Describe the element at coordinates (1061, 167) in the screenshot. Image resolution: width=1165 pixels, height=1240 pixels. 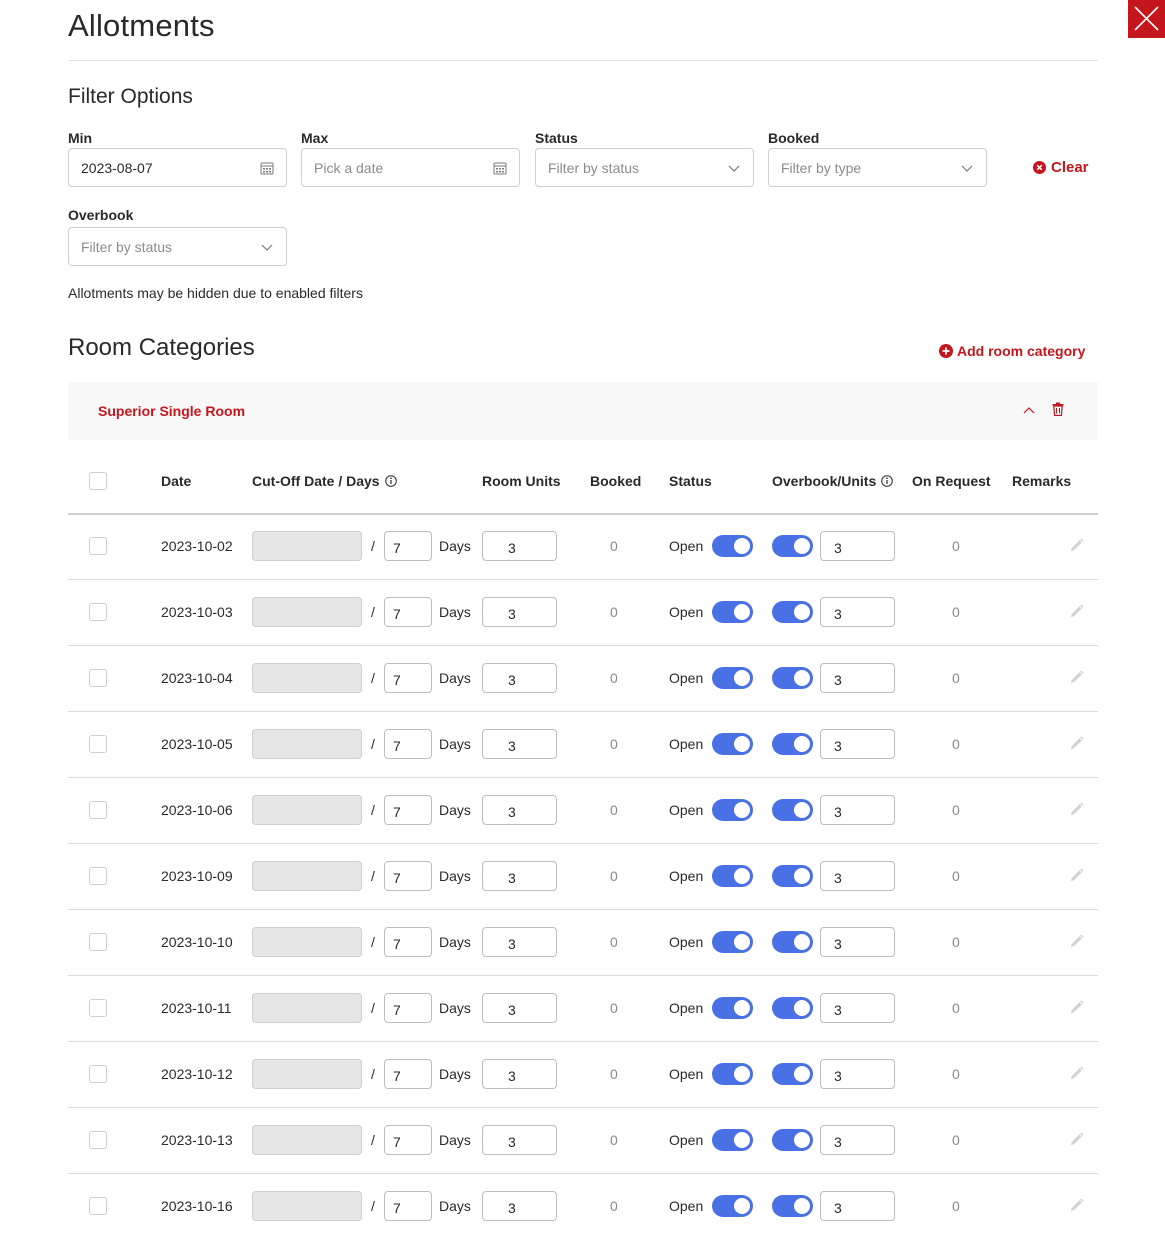
I see `clear-filters-button: Clear` at that location.